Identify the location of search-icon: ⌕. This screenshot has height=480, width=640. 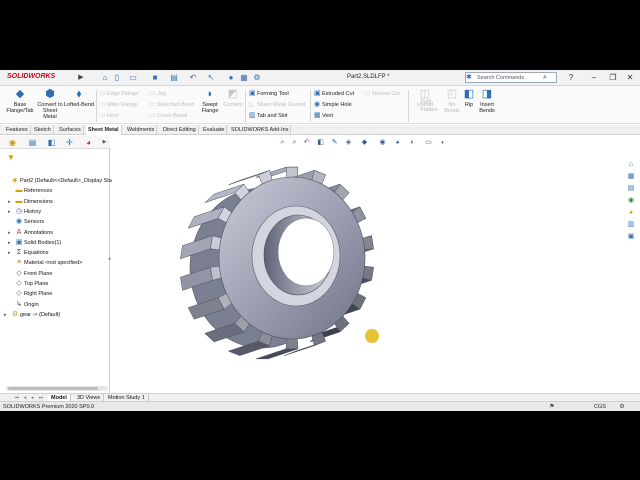
(547, 77).